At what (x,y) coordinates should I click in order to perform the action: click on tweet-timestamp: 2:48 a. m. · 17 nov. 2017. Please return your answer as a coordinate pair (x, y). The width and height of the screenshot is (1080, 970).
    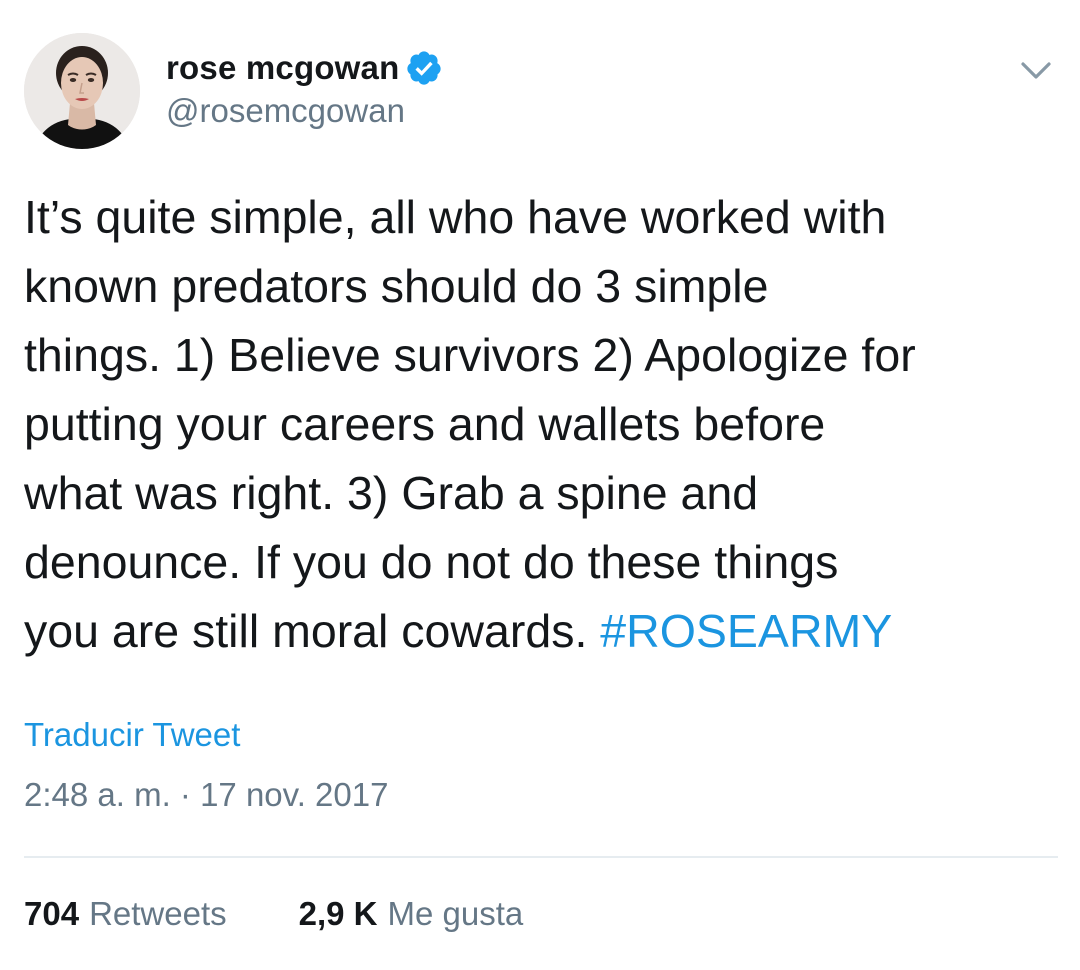
    Looking at the image, I should click on (206, 795).